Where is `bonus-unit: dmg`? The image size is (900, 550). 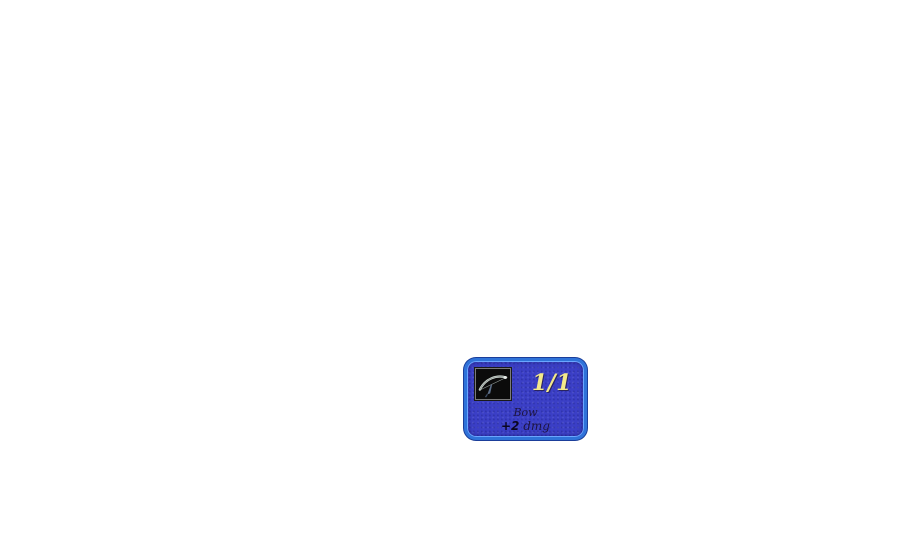
bonus-unit: dmg is located at coordinates (536, 426).